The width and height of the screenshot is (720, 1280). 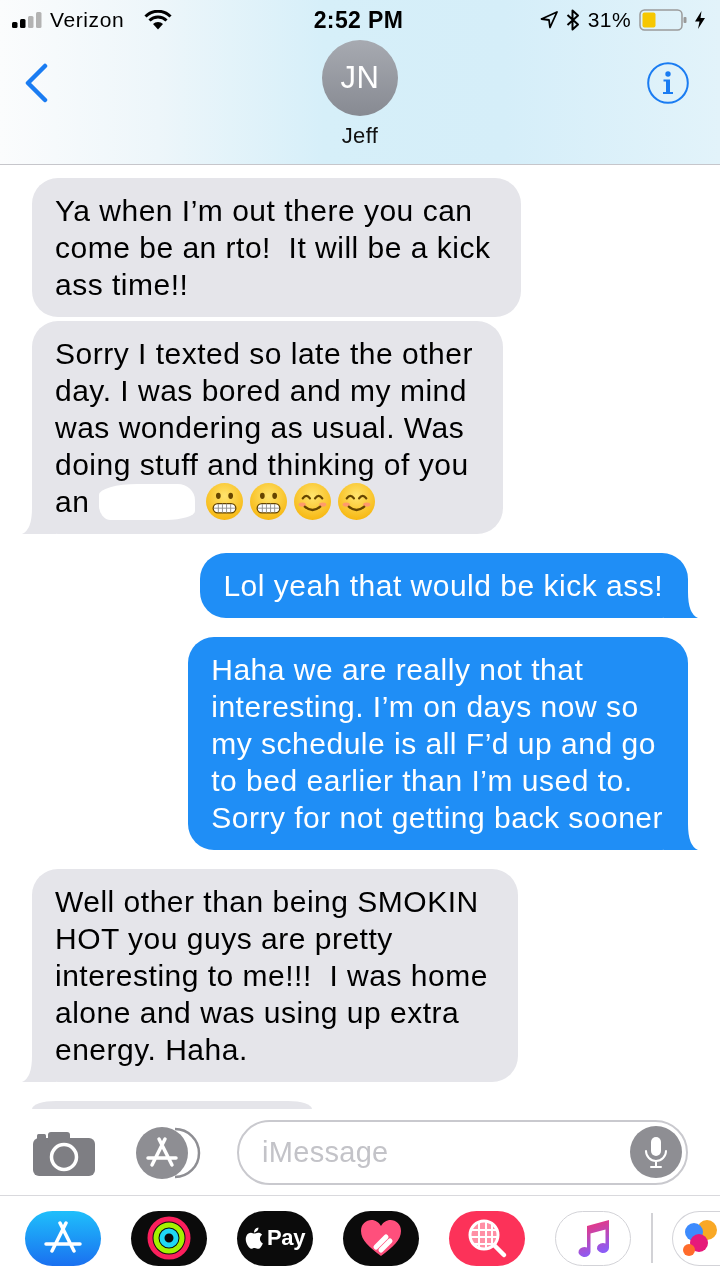 I want to click on heart-icon, so click(x=381, y=1238).